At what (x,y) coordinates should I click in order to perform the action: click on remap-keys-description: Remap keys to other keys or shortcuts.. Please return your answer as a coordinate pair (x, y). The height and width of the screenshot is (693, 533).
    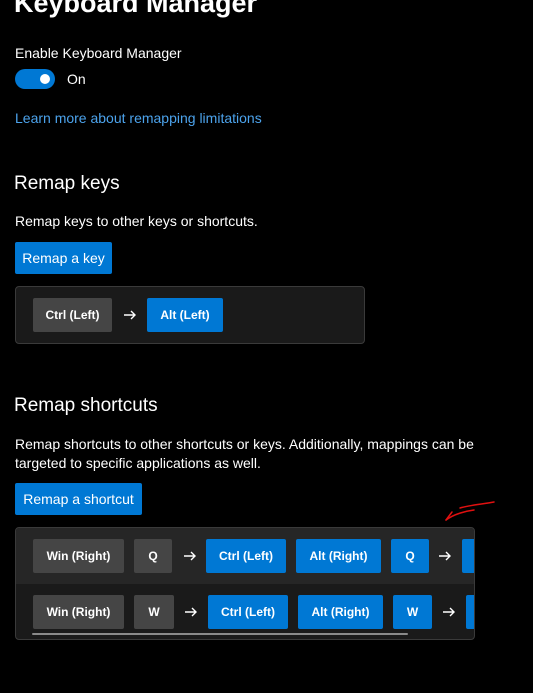
    Looking at the image, I should click on (136, 221).